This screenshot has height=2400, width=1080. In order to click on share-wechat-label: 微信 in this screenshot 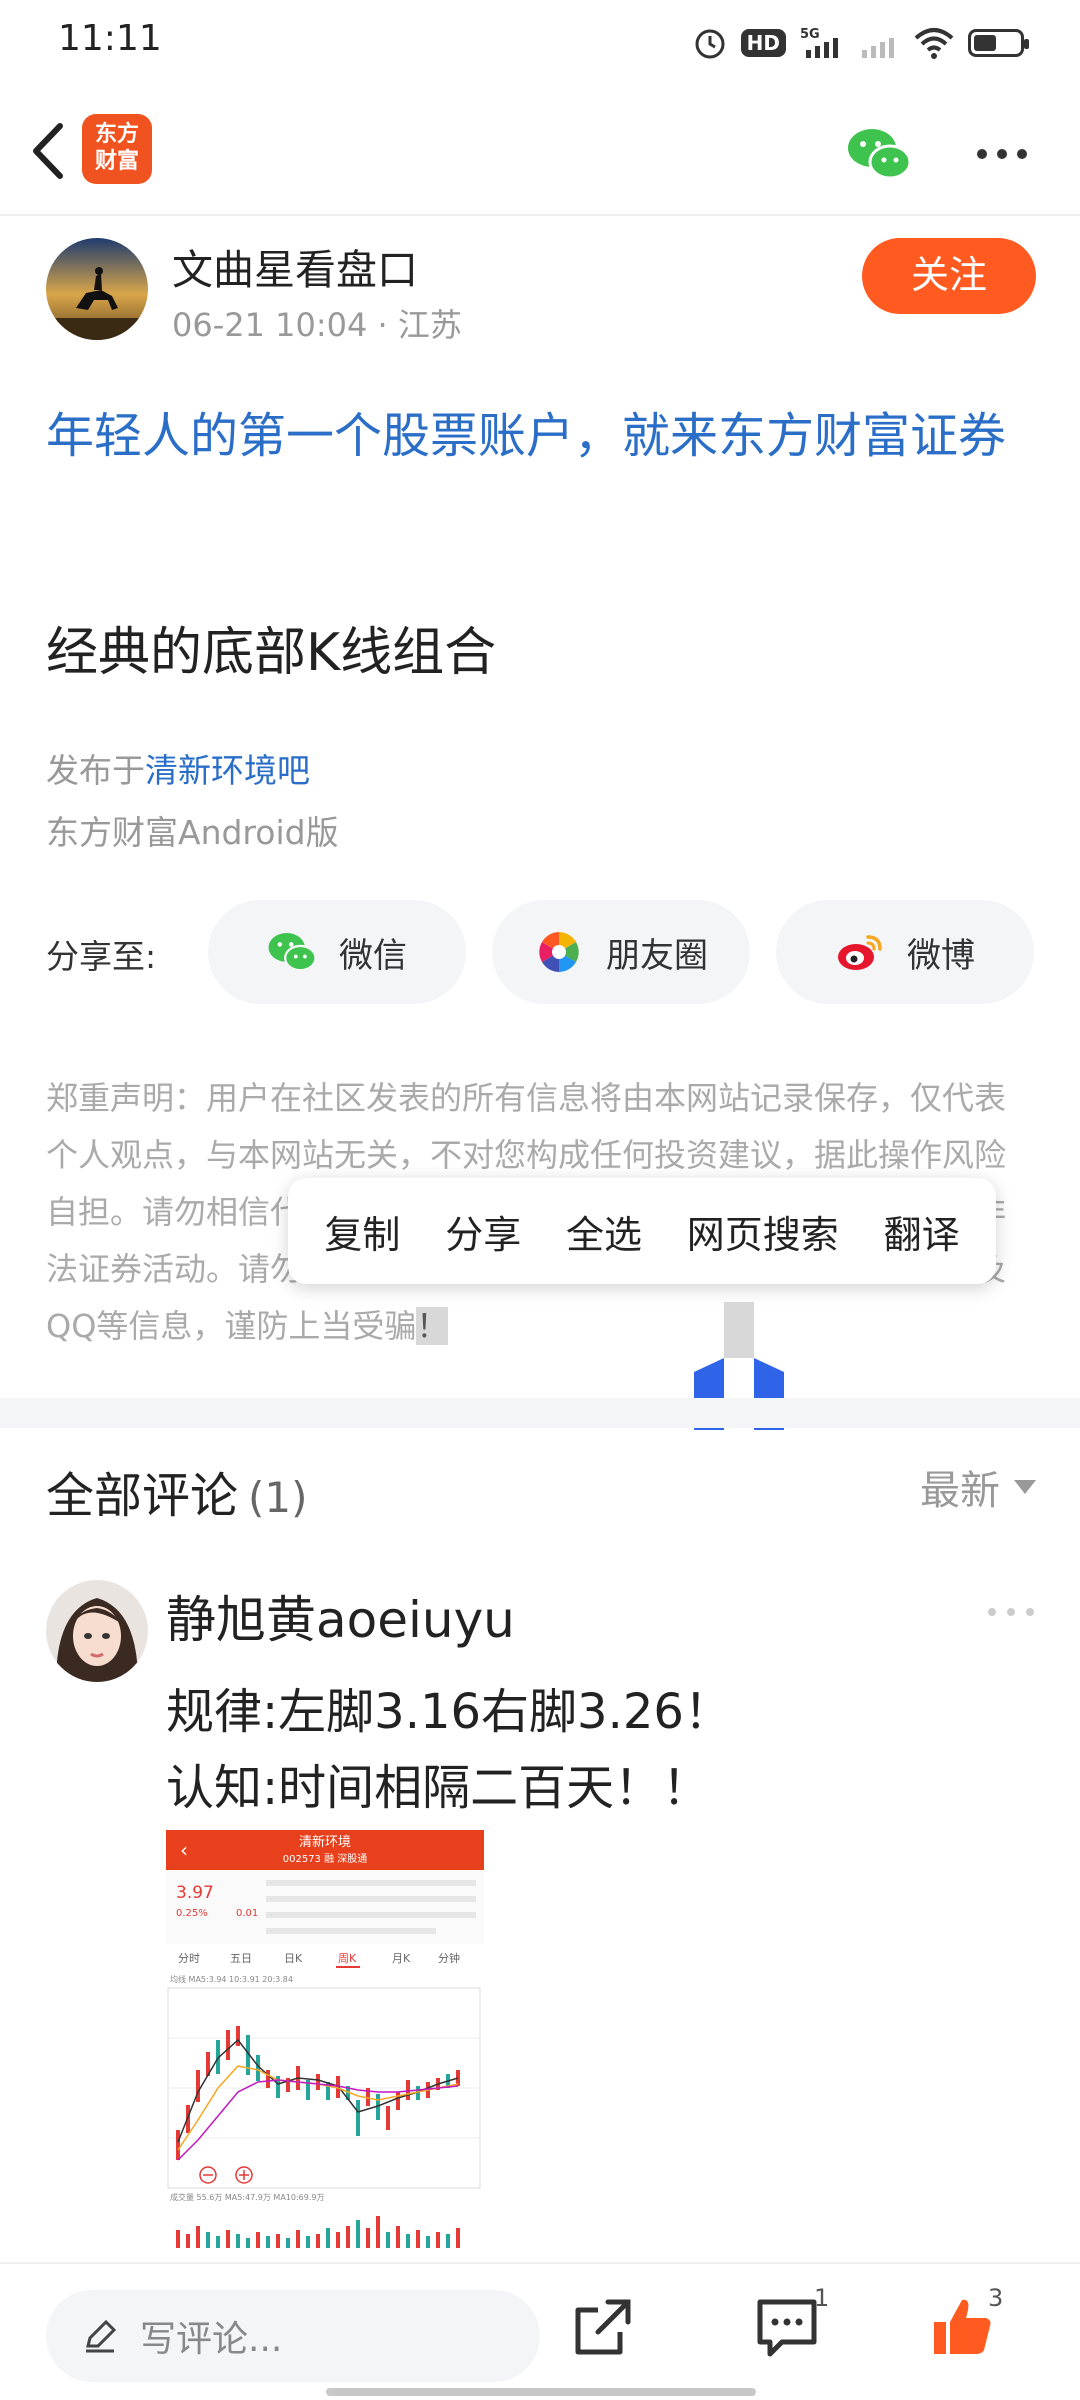, I will do `click(373, 955)`.